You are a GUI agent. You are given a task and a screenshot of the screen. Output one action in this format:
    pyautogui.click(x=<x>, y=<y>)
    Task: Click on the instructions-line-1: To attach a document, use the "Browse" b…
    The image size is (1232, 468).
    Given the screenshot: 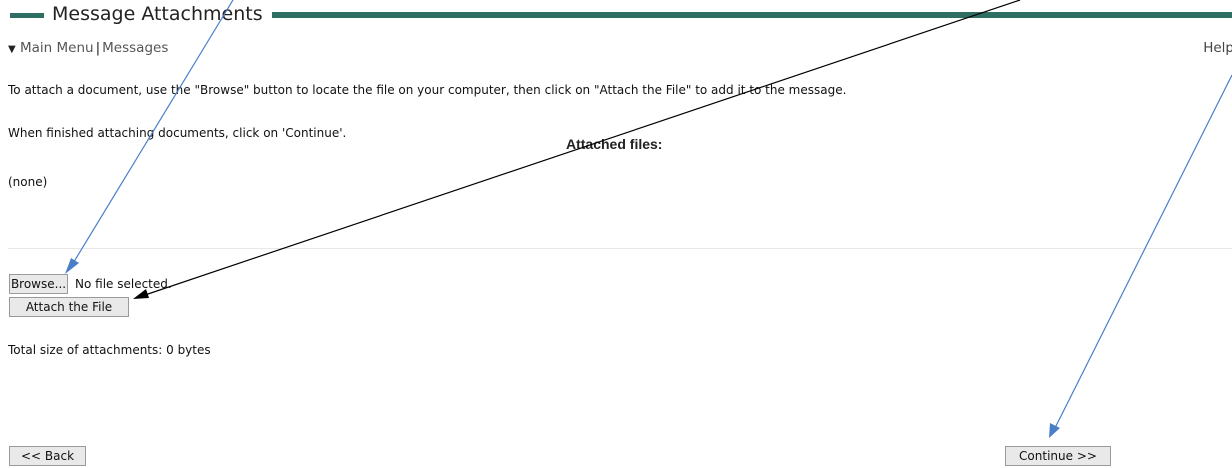 What is the action you would take?
    pyautogui.click(x=427, y=90)
    